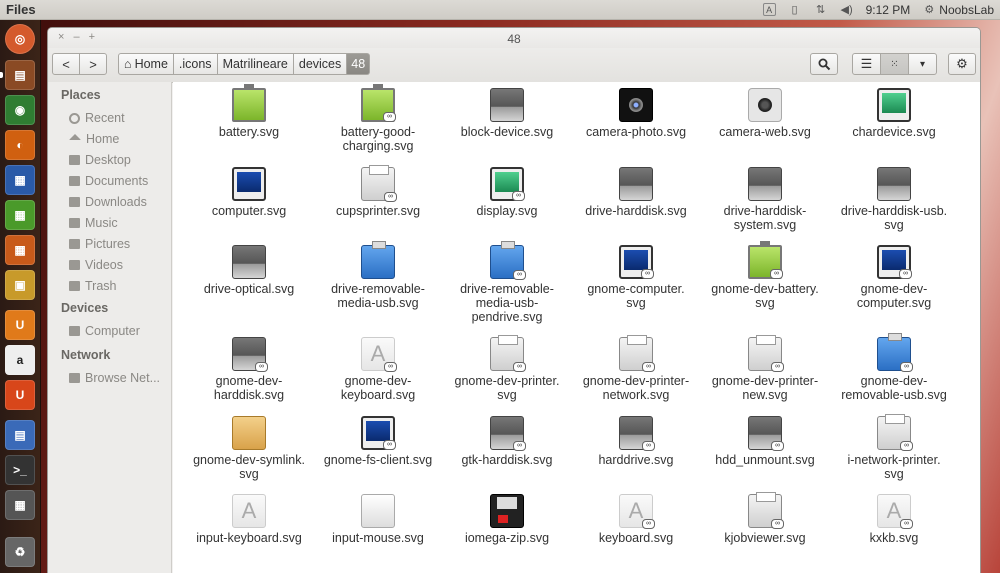 This screenshot has height=573, width=1000. What do you see at coordinates (378, 369) in the screenshot?
I see `file-item: A ∞ gnome-dev-keyboard.svg` at bounding box center [378, 369].